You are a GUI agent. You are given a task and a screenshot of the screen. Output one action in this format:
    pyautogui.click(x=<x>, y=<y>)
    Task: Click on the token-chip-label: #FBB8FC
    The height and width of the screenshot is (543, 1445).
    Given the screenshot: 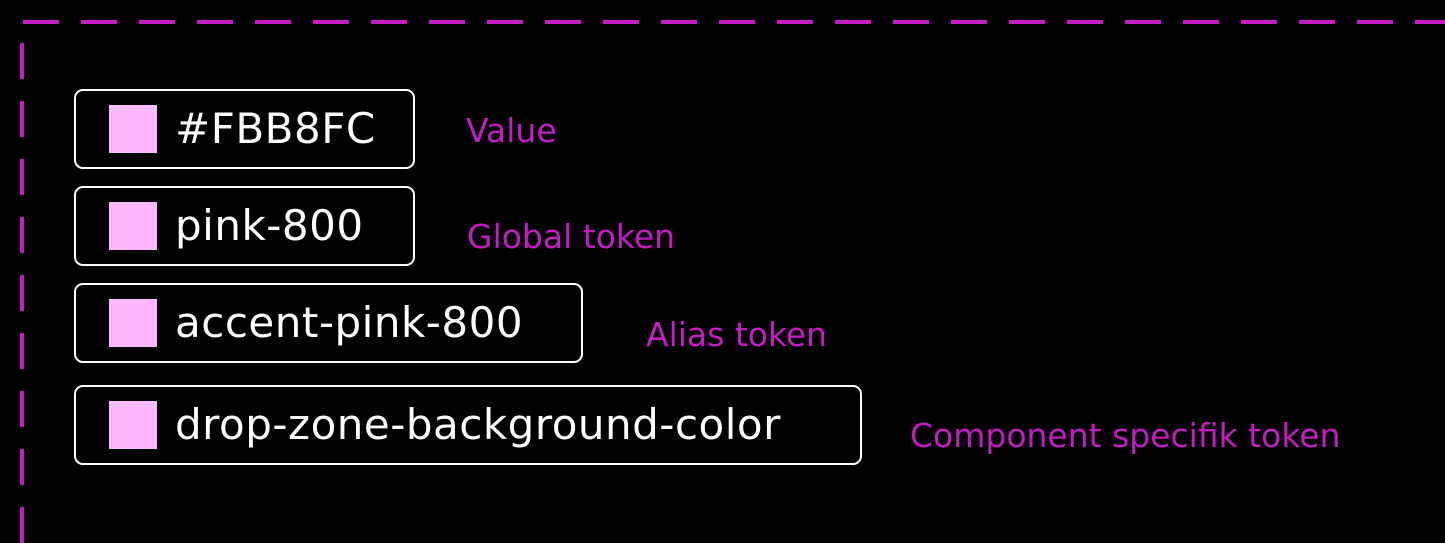 What is the action you would take?
    pyautogui.click(x=275, y=128)
    